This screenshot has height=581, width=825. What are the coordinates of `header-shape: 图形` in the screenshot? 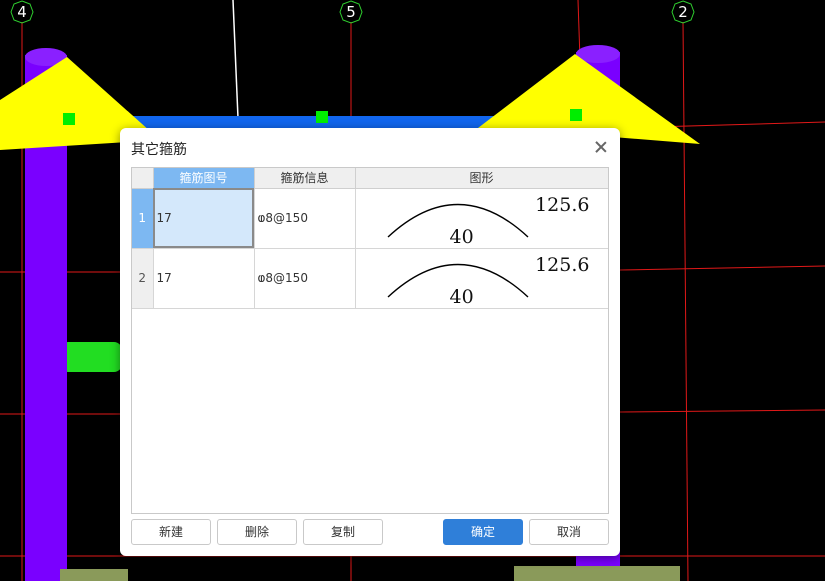 It's located at (481, 178).